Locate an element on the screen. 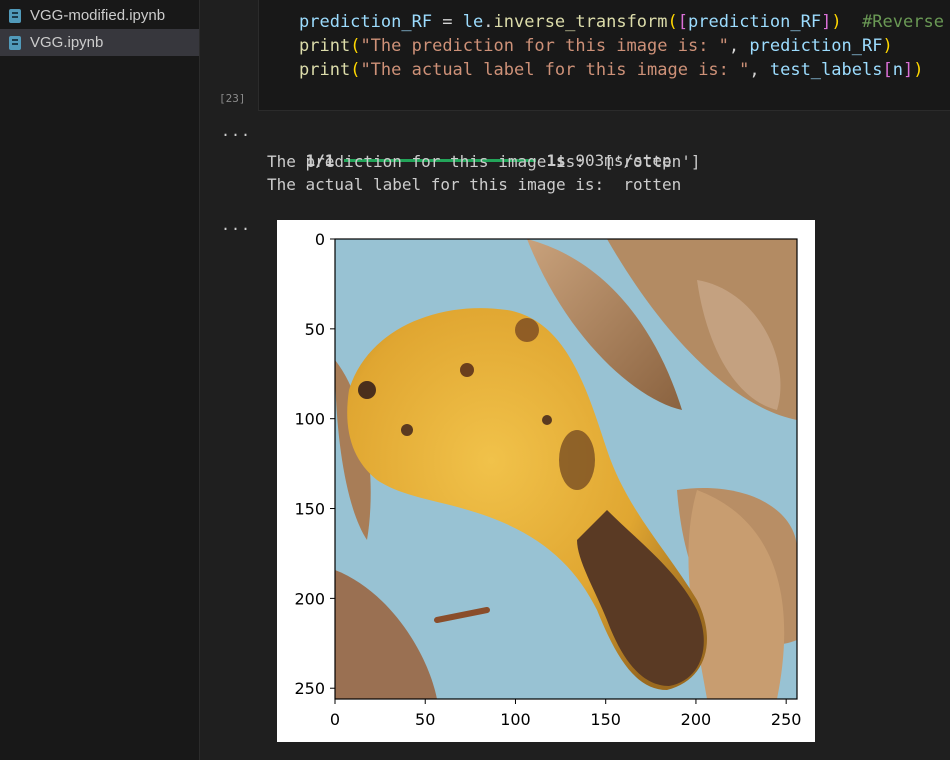  y-tick-label: 200 is located at coordinates (309, 598).